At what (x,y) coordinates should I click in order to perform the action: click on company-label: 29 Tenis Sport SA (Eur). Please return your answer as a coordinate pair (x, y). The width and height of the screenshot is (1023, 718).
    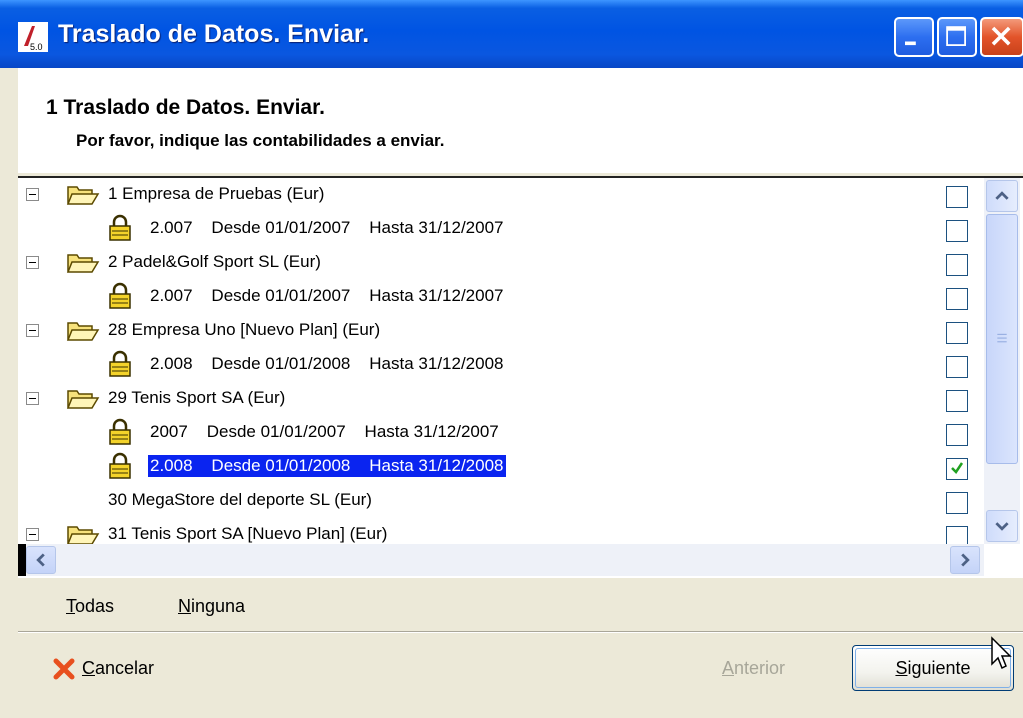
    Looking at the image, I should click on (197, 397).